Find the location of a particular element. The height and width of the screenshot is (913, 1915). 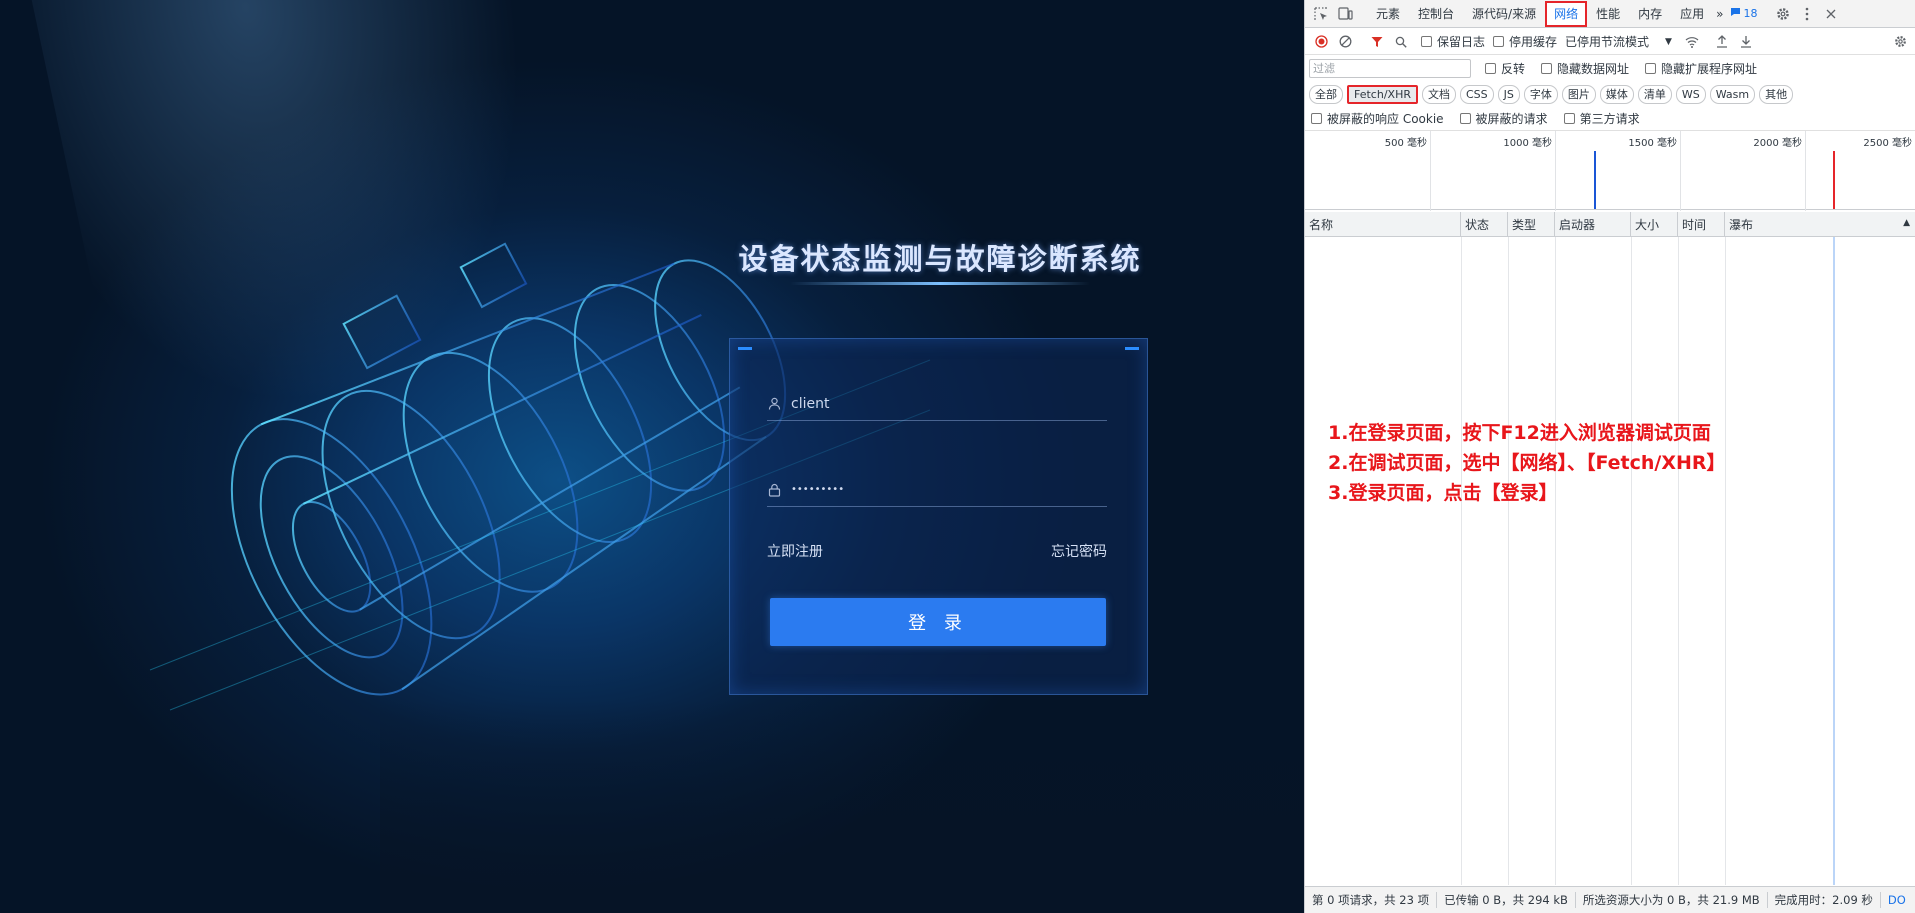

instruction-line: 3.登录页面，点击【登录】 is located at coordinates (1443, 493).